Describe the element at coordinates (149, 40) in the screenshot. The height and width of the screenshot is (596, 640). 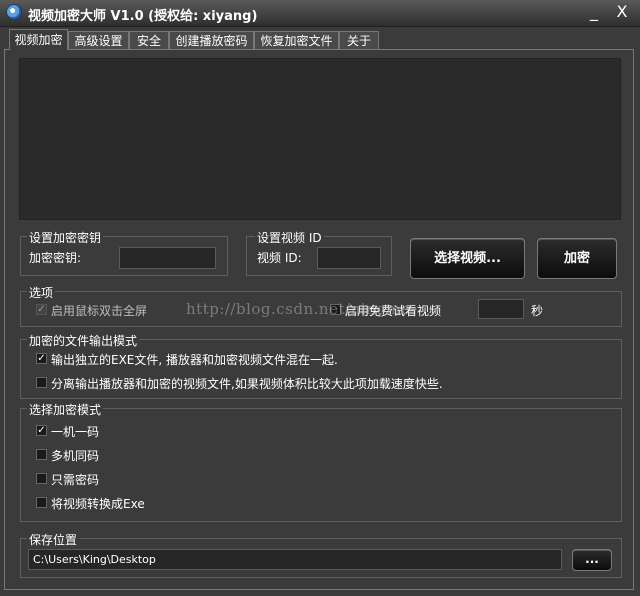
I see `tab-security: 安全` at that location.